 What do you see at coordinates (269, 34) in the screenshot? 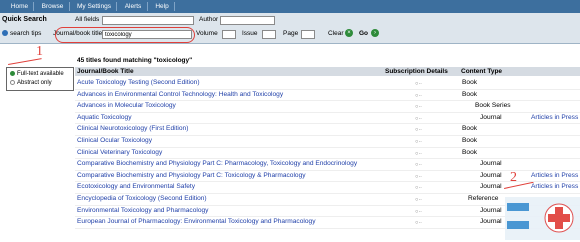
I see `issue-input` at bounding box center [269, 34].